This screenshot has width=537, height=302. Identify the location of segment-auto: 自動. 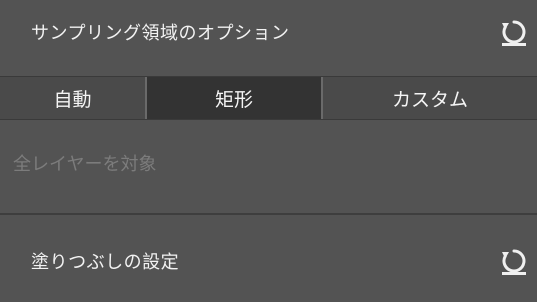
(73, 98).